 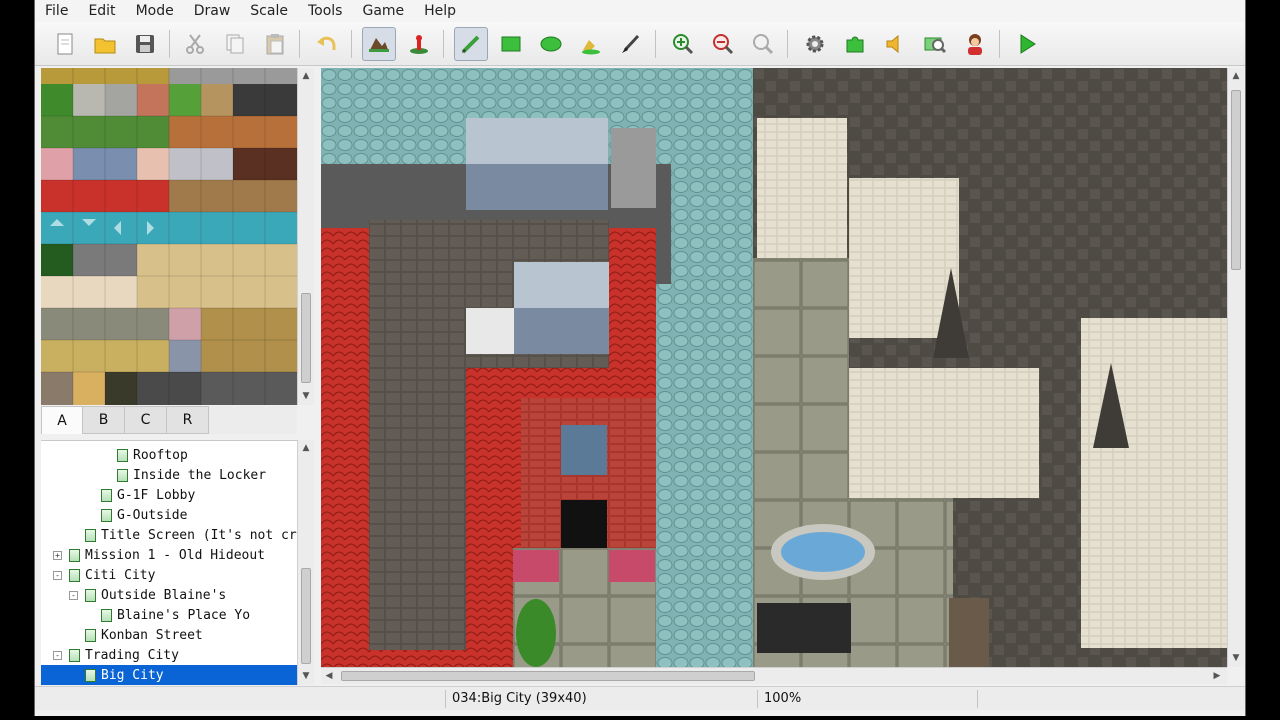 I want to click on sound-test-button, so click(x=895, y=44).